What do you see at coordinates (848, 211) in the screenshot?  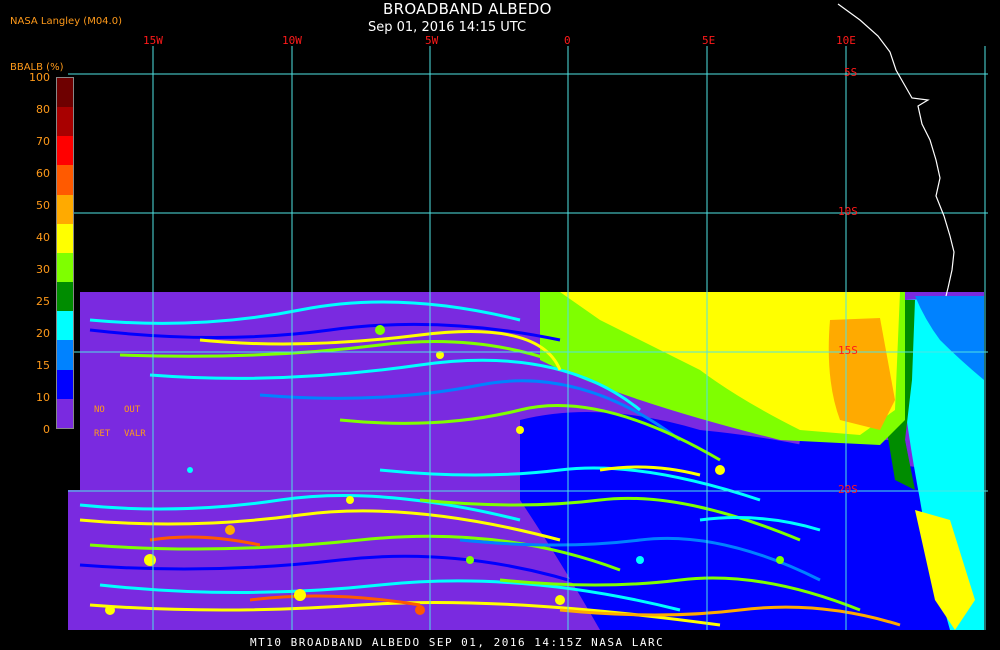 I see `lat-label-10s: 10S` at bounding box center [848, 211].